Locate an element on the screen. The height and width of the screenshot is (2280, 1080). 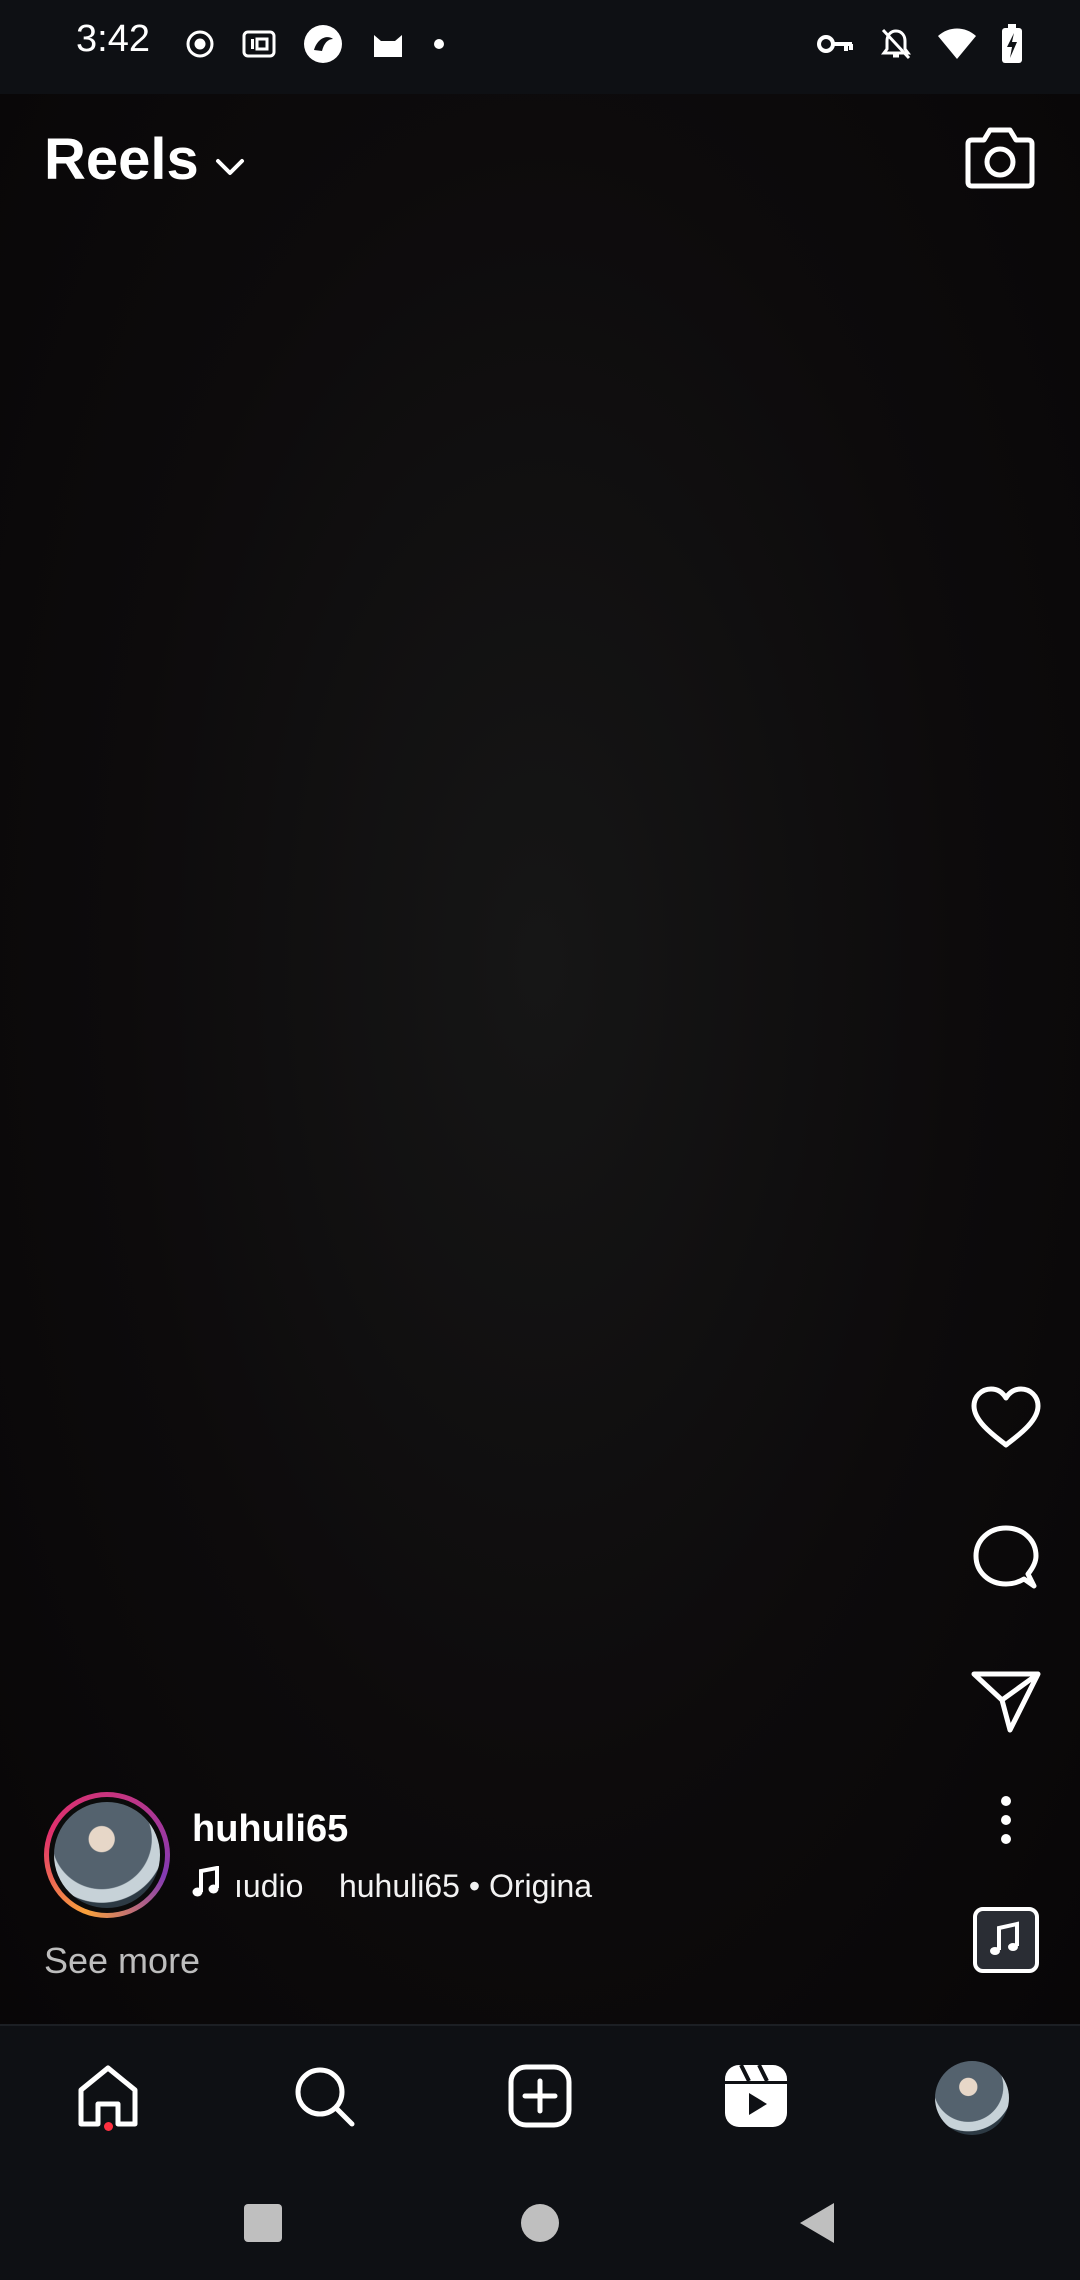
audio-info: ıudio huhuli65 • Origina is located at coordinates (393, 1886).